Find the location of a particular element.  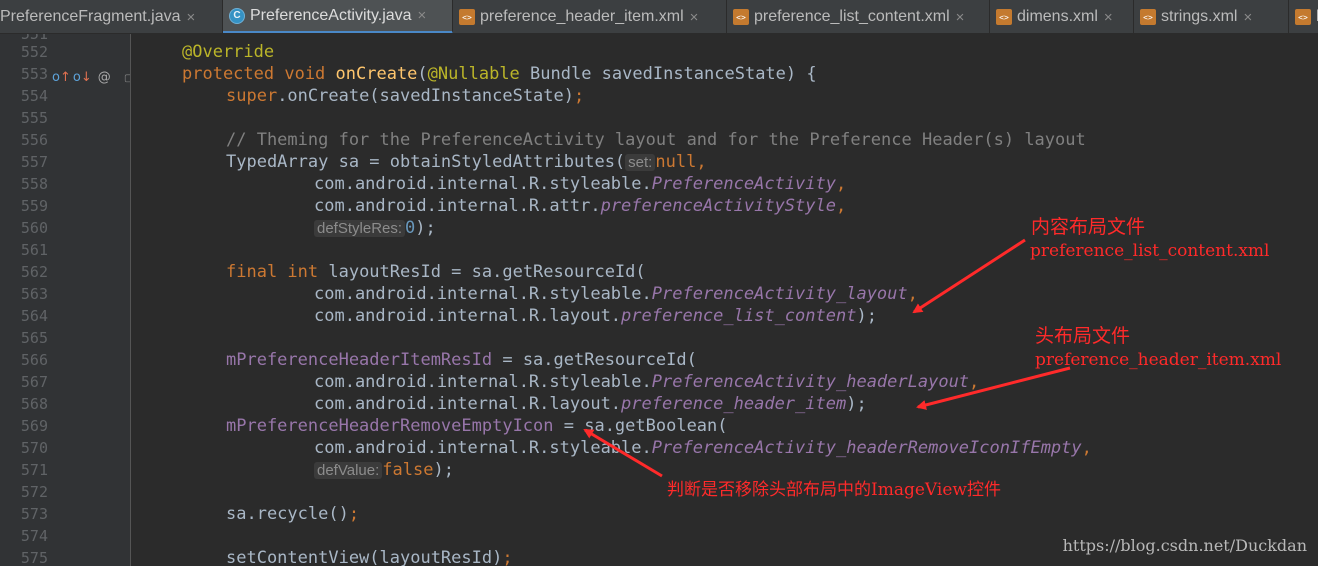

annotation-header-item-title: 头布局文件 is located at coordinates (1083, 336).